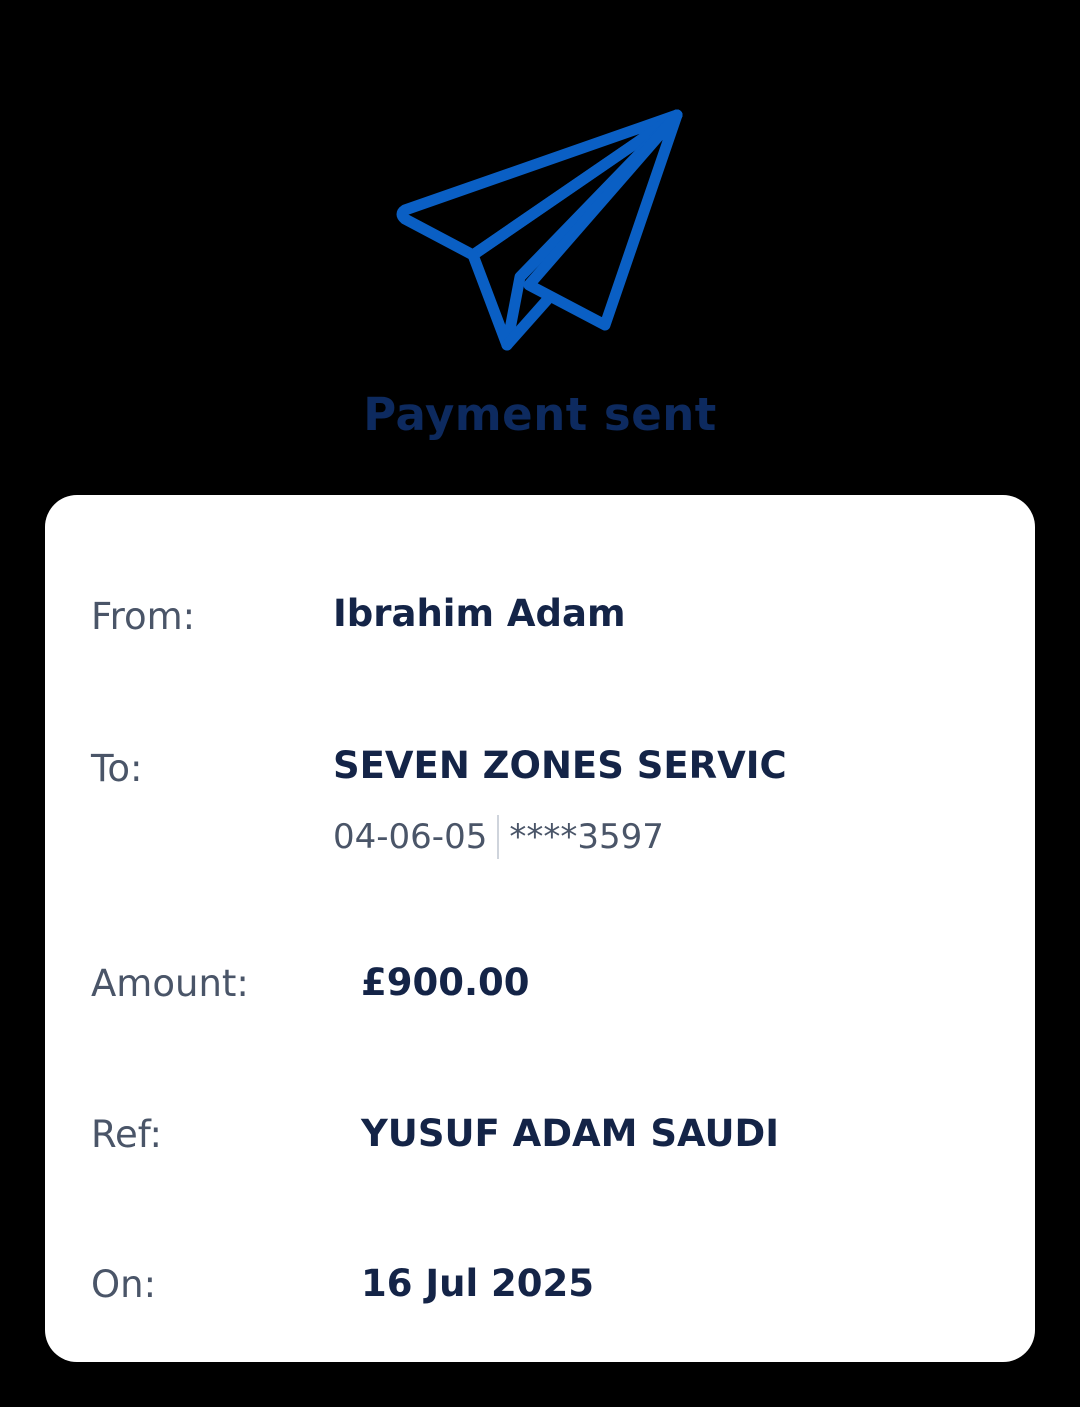  Describe the element at coordinates (126, 1134) in the screenshot. I see `ref-label: Ref:` at that location.